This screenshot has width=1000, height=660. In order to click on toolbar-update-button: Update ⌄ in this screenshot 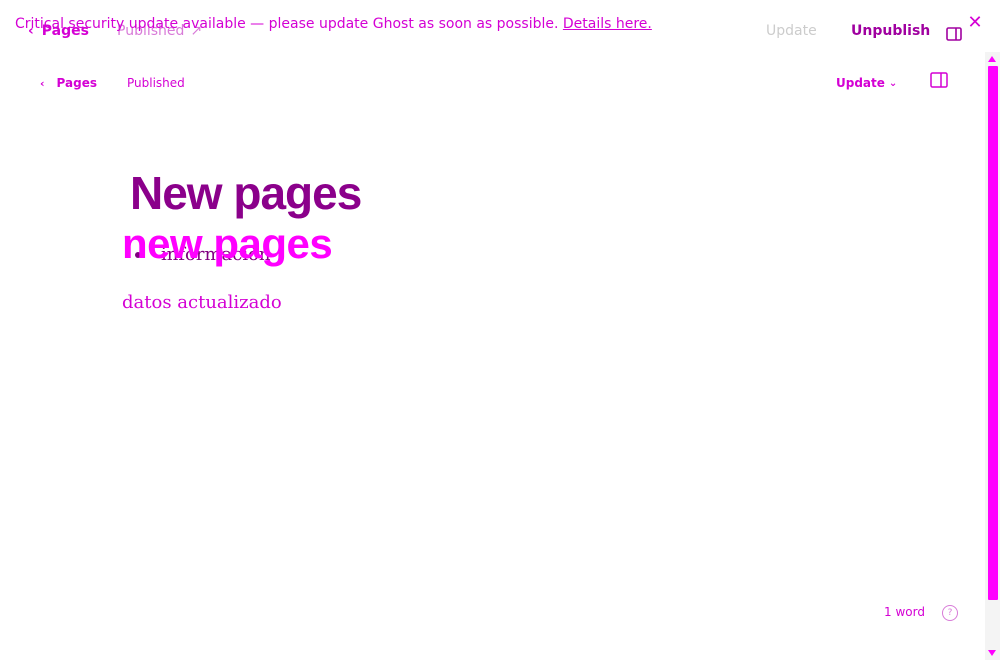, I will do `click(866, 83)`.